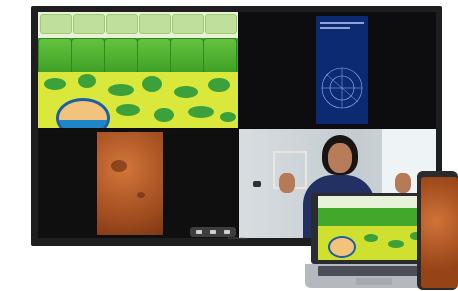  Describe the element at coordinates (342, 247) in the screenshot. I see `laptop-nucleus` at that location.